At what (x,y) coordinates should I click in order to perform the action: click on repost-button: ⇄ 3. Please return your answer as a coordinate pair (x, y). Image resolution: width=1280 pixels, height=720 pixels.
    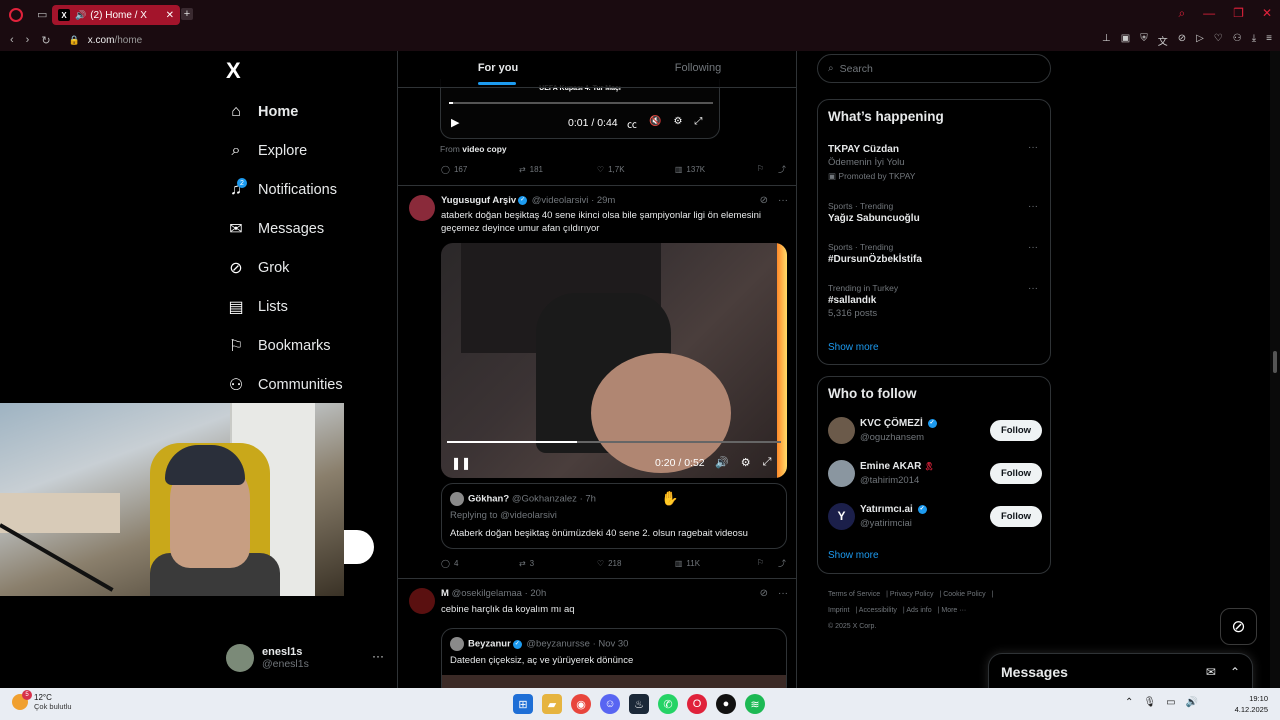
    Looking at the image, I should click on (558, 563).